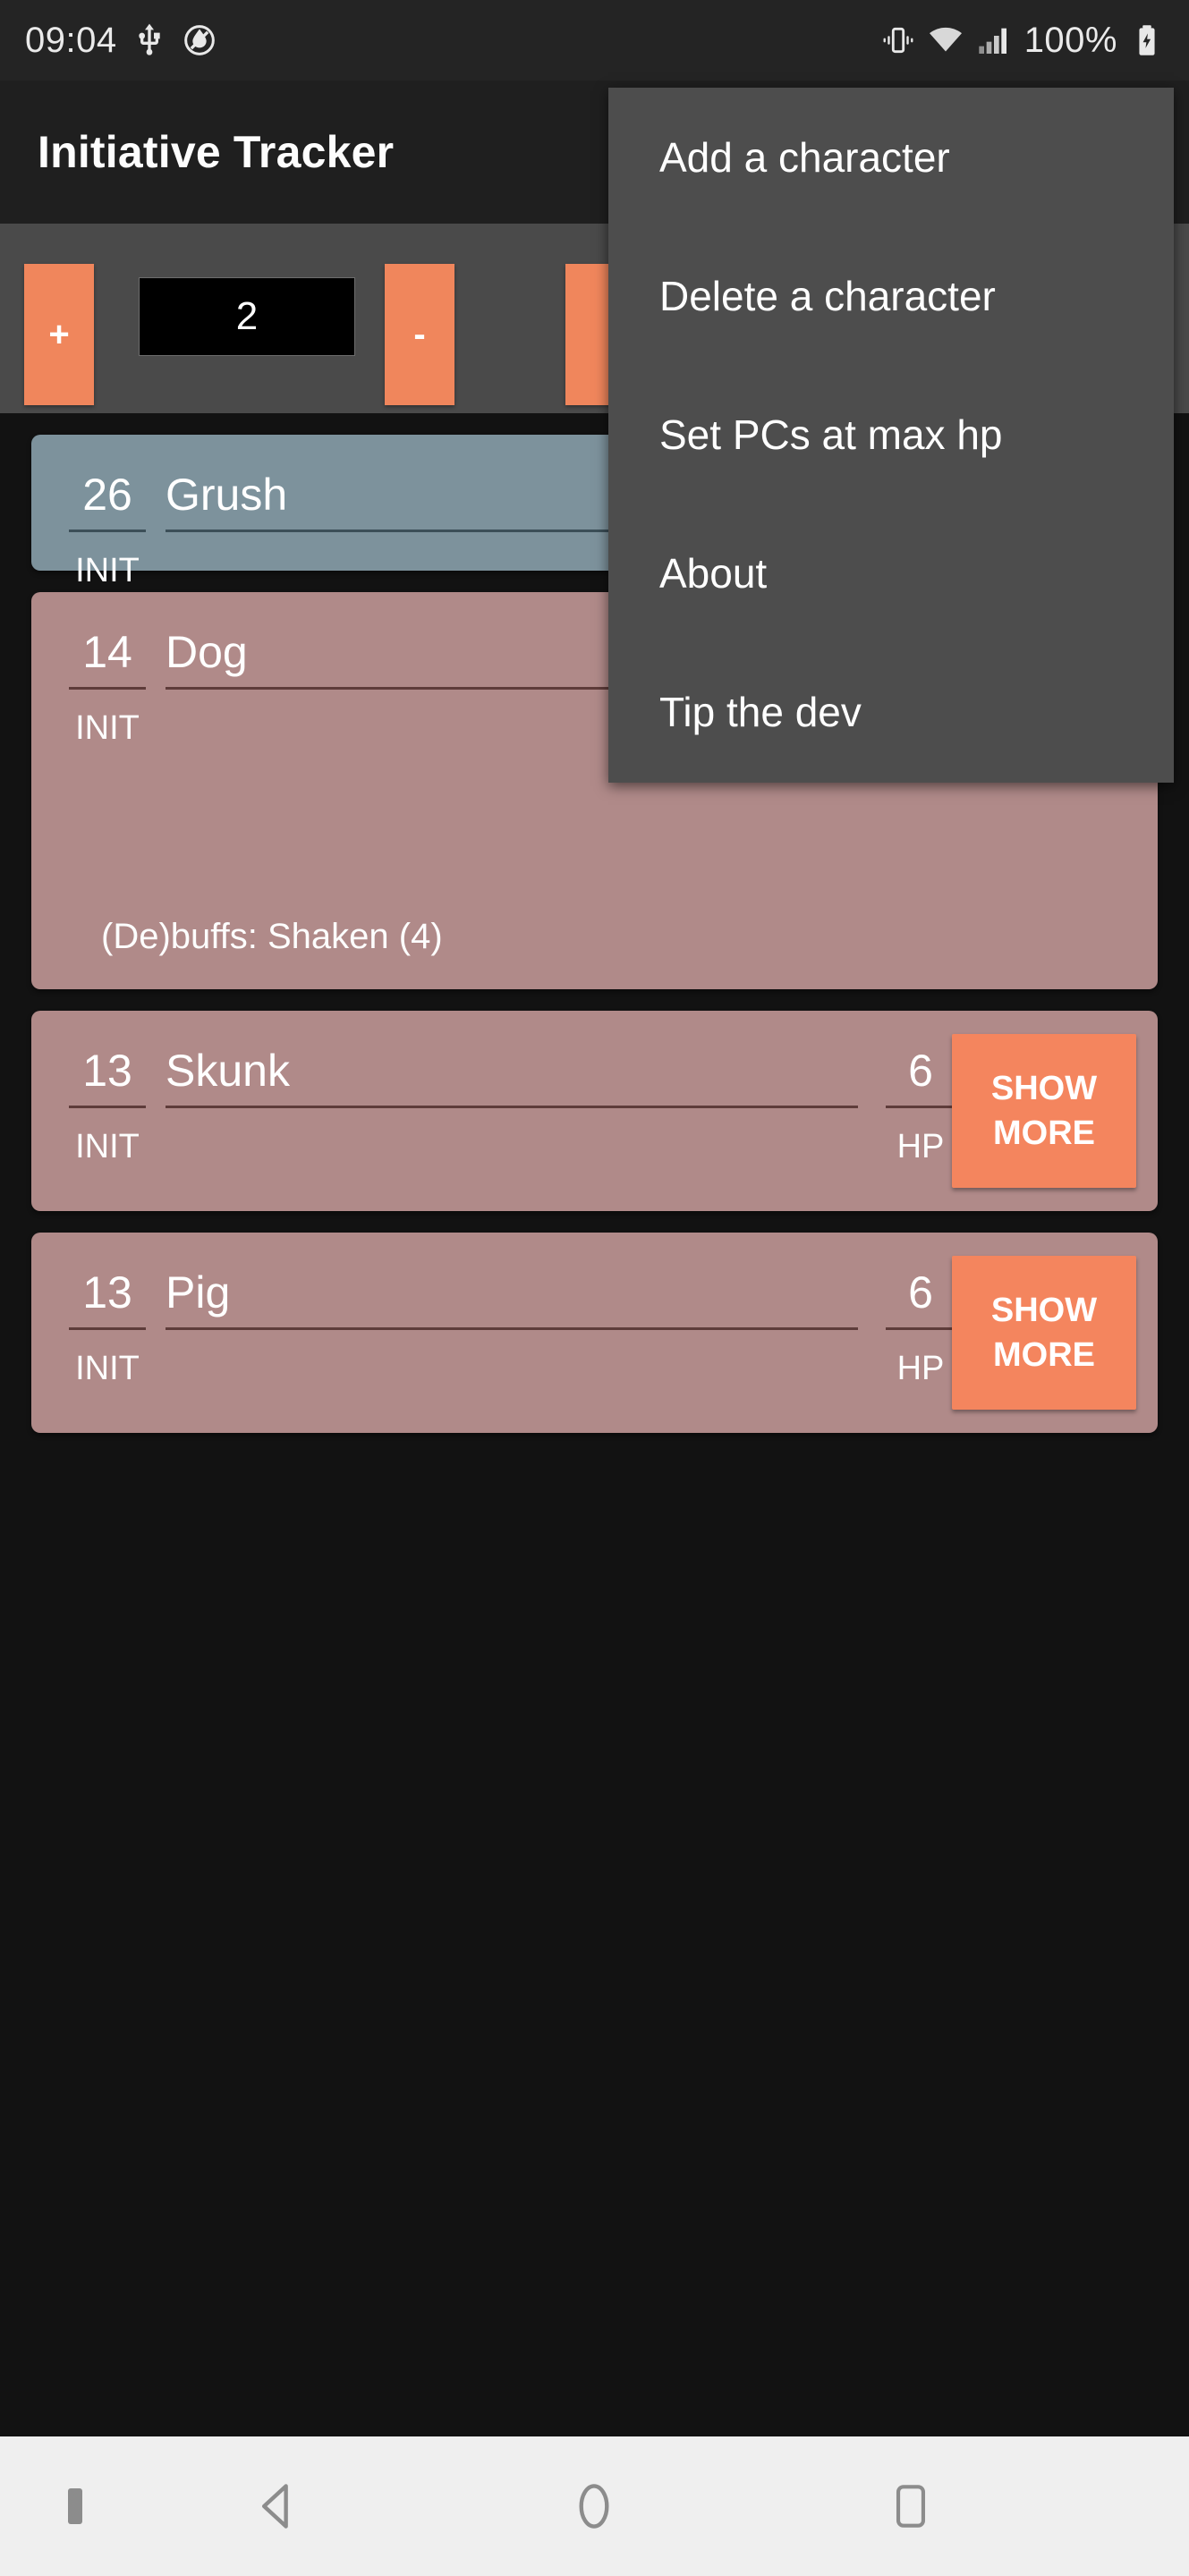  What do you see at coordinates (512, 1292) in the screenshot?
I see `character-name: Pig` at bounding box center [512, 1292].